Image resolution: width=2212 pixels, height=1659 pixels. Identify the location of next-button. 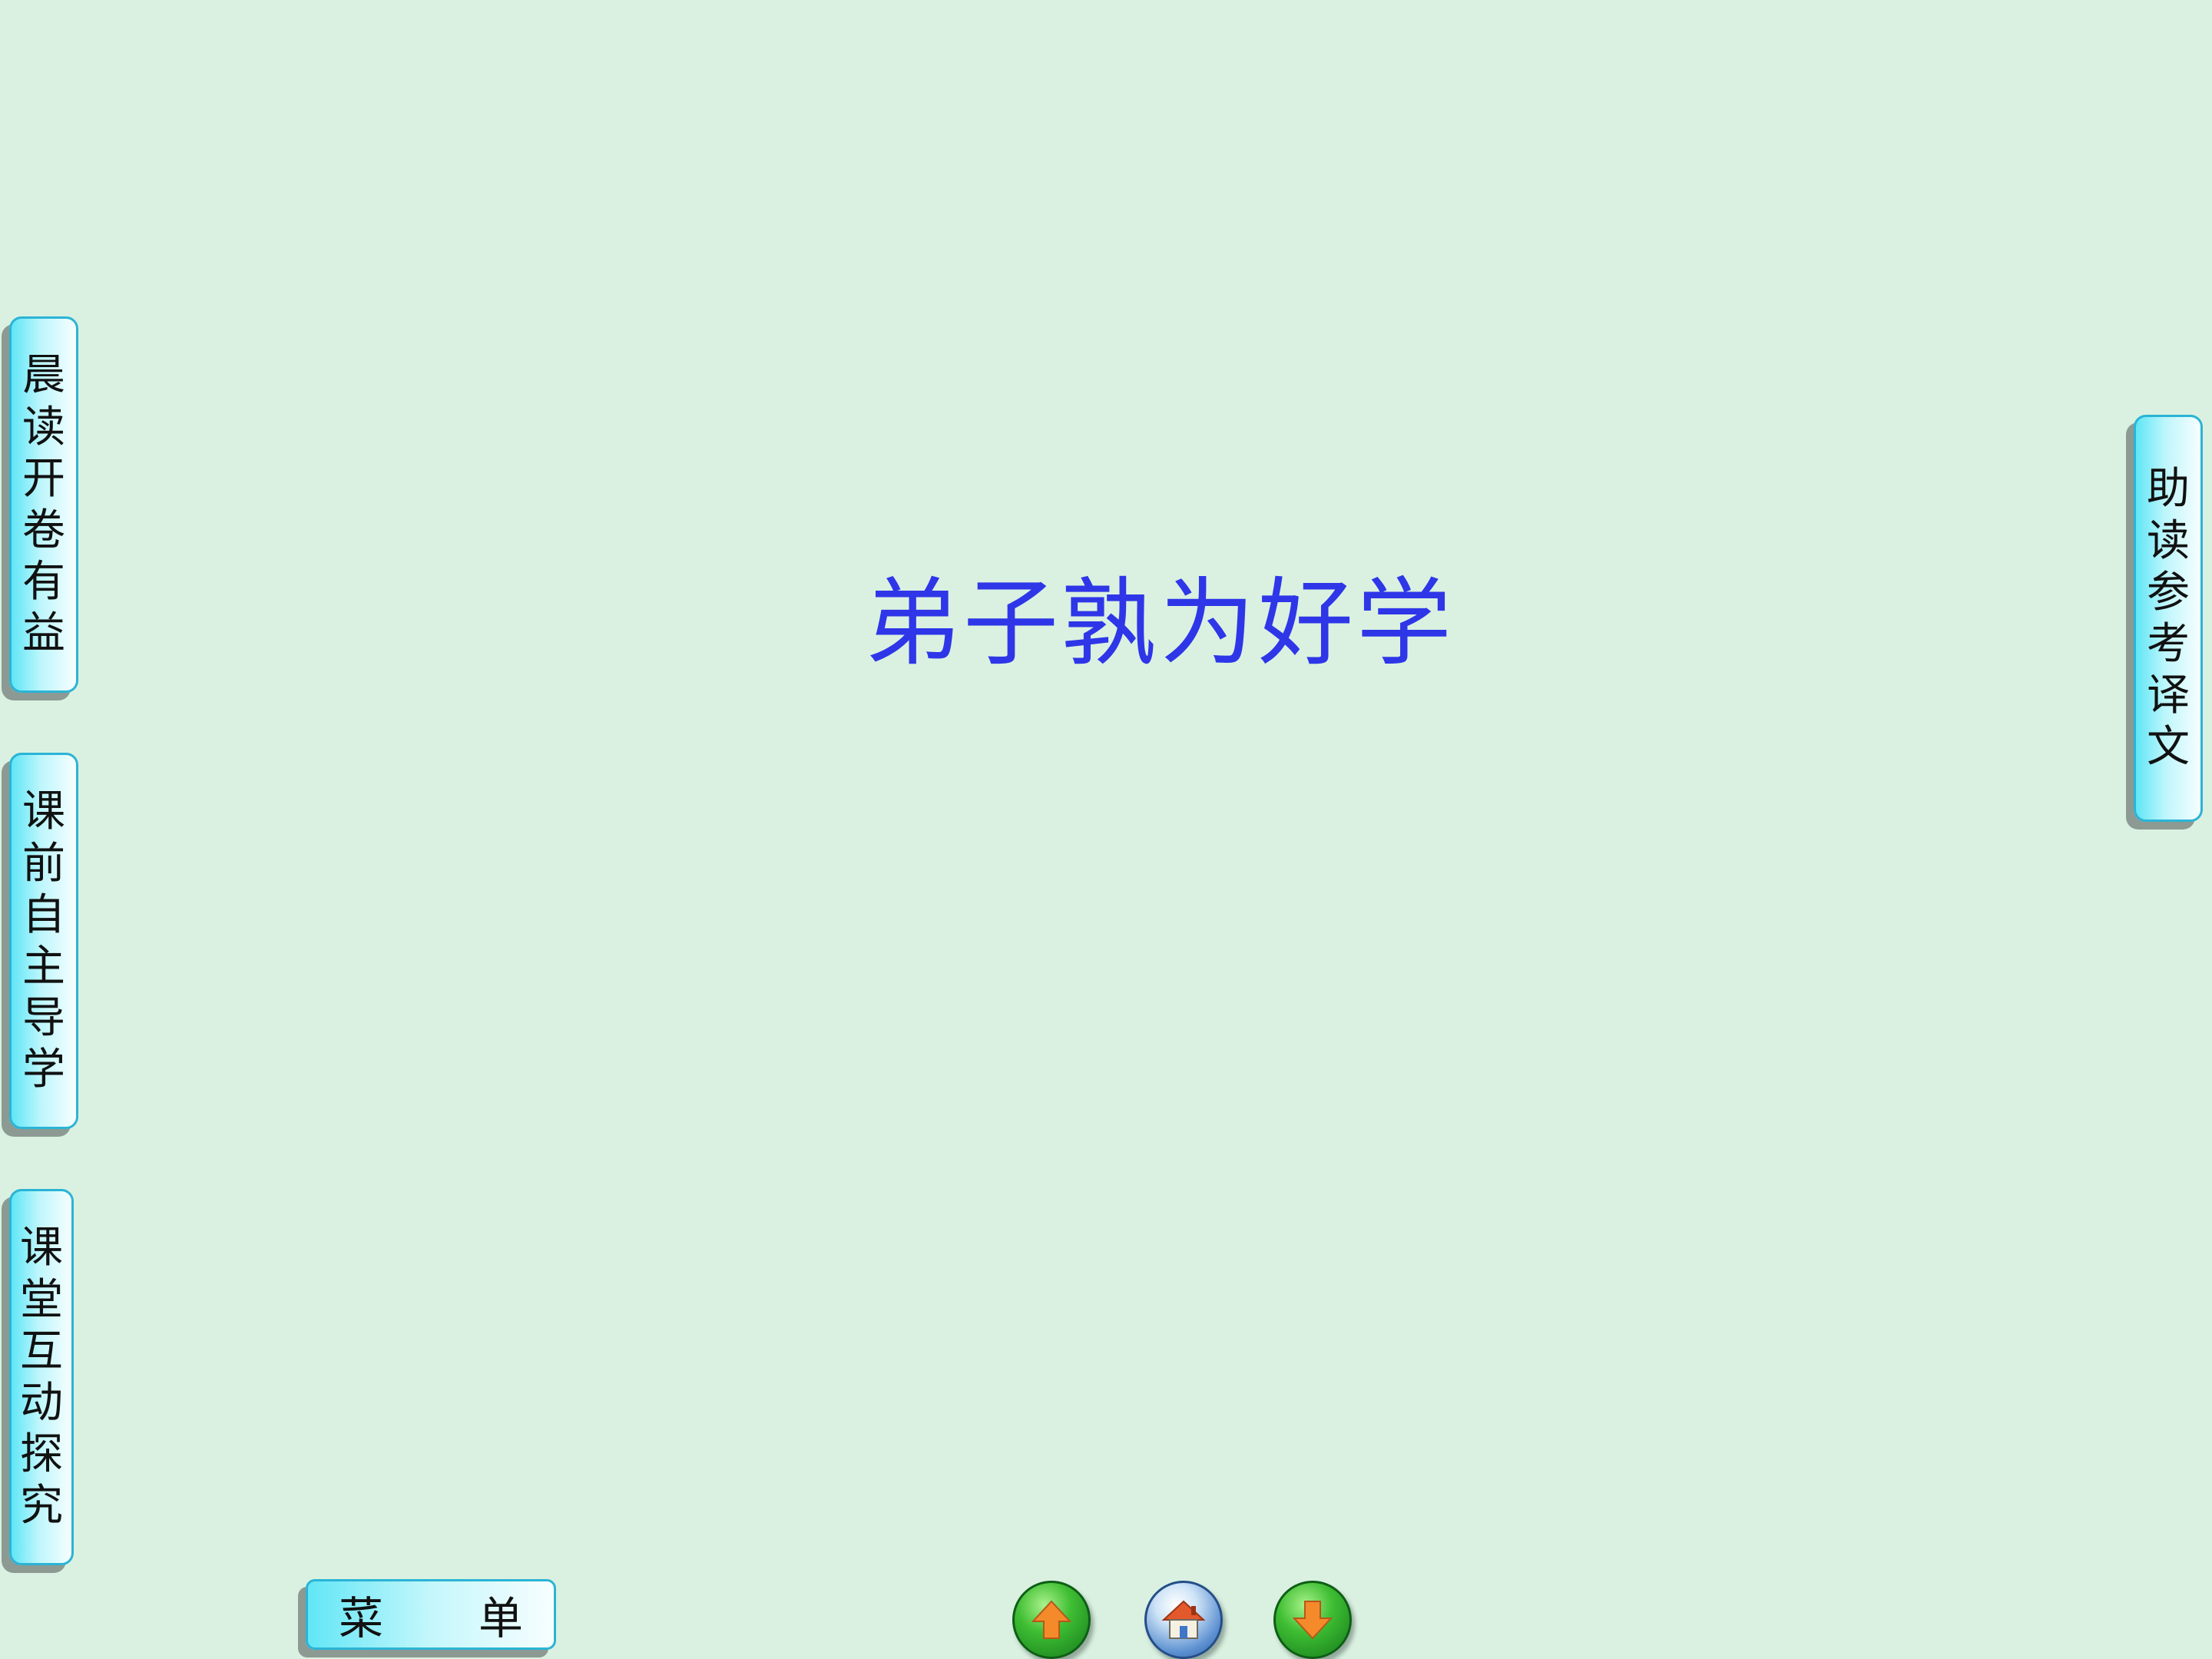
(1312, 1620).